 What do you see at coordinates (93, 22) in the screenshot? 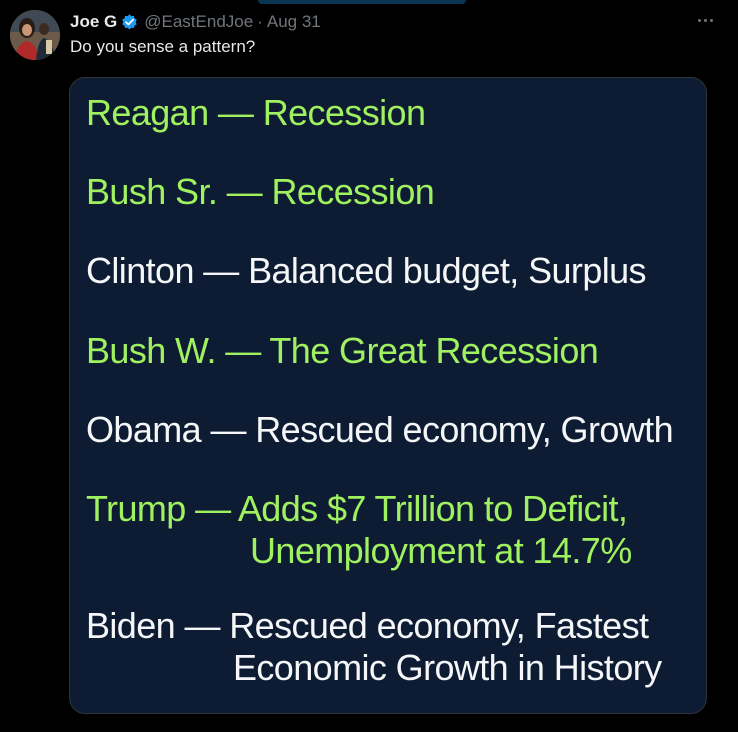
I see `display-name: Joe G` at bounding box center [93, 22].